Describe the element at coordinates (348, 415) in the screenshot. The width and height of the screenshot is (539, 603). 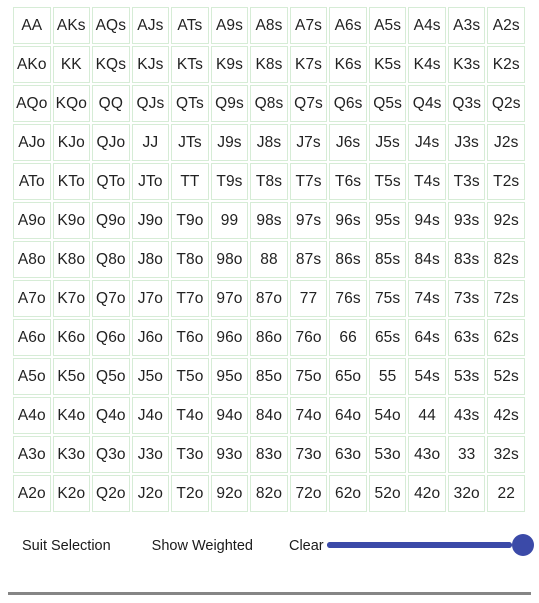
I see `hand-cell: 64o` at that location.